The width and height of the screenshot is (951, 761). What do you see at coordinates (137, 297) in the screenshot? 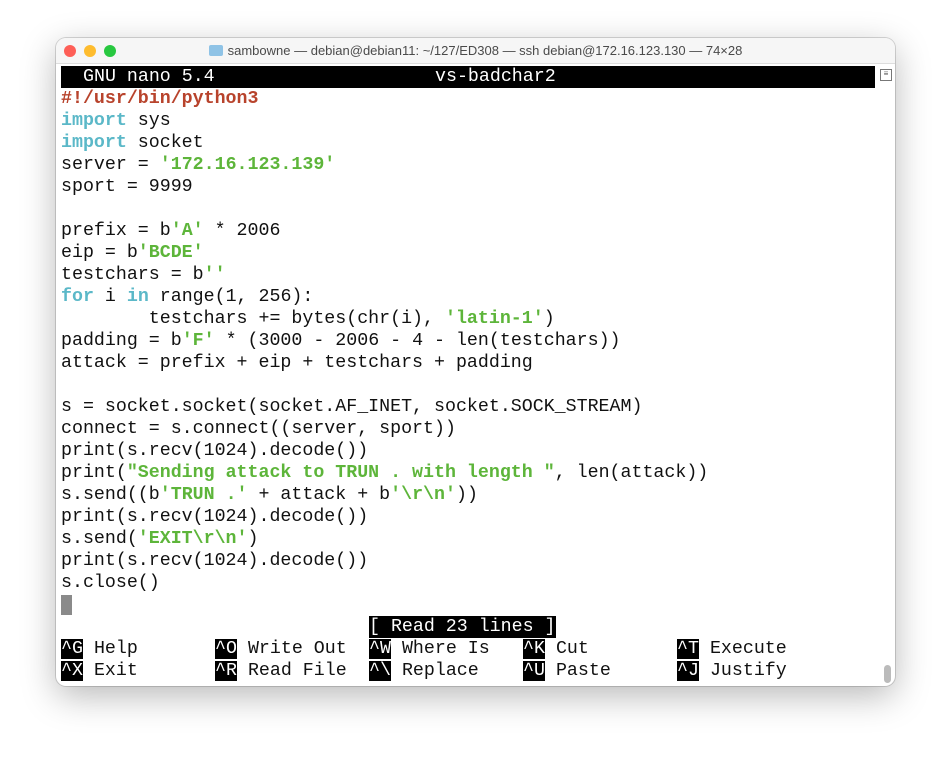
I see `code-token: in` at bounding box center [137, 297].